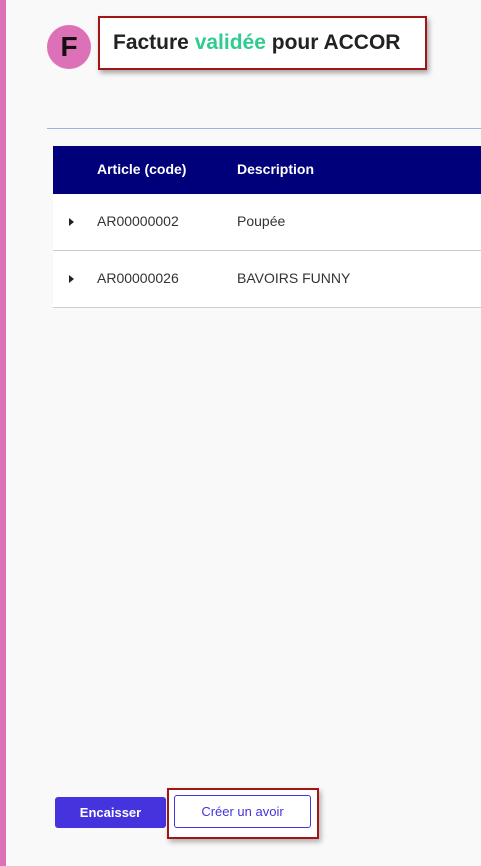 The image size is (481, 866). What do you see at coordinates (230, 42) in the screenshot?
I see `title-status: validée` at bounding box center [230, 42].